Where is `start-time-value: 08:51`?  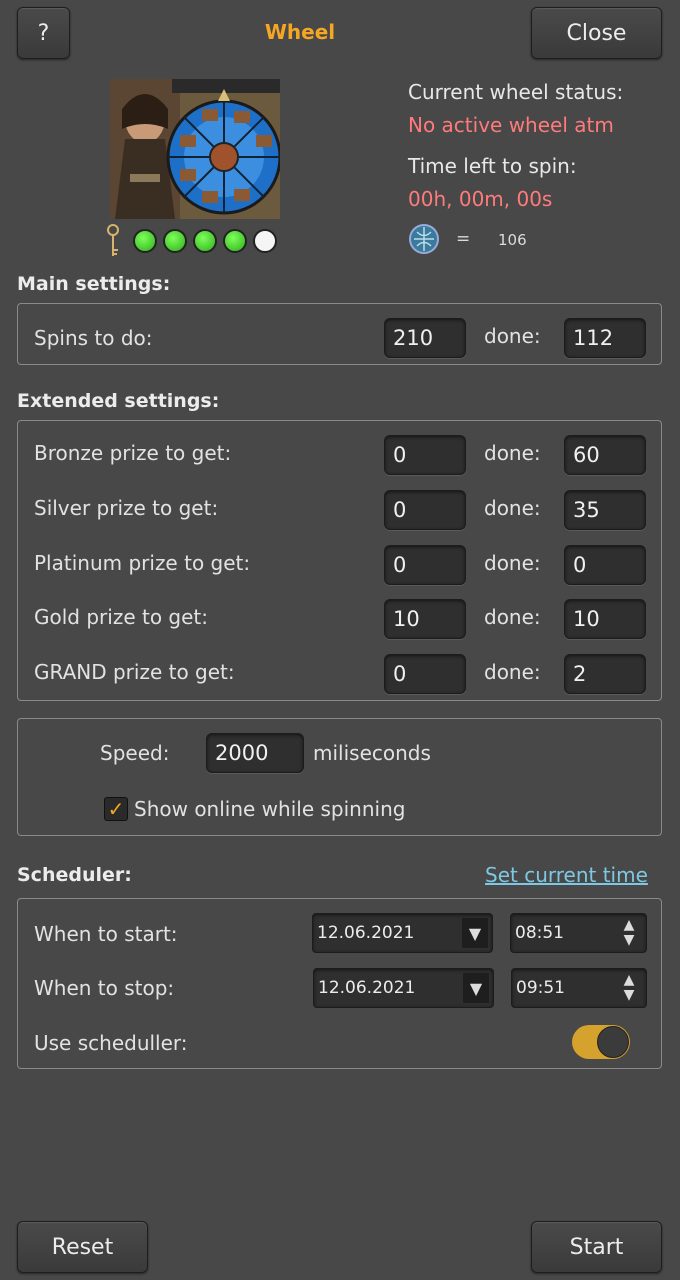
start-time-value: 08:51 is located at coordinates (539, 933).